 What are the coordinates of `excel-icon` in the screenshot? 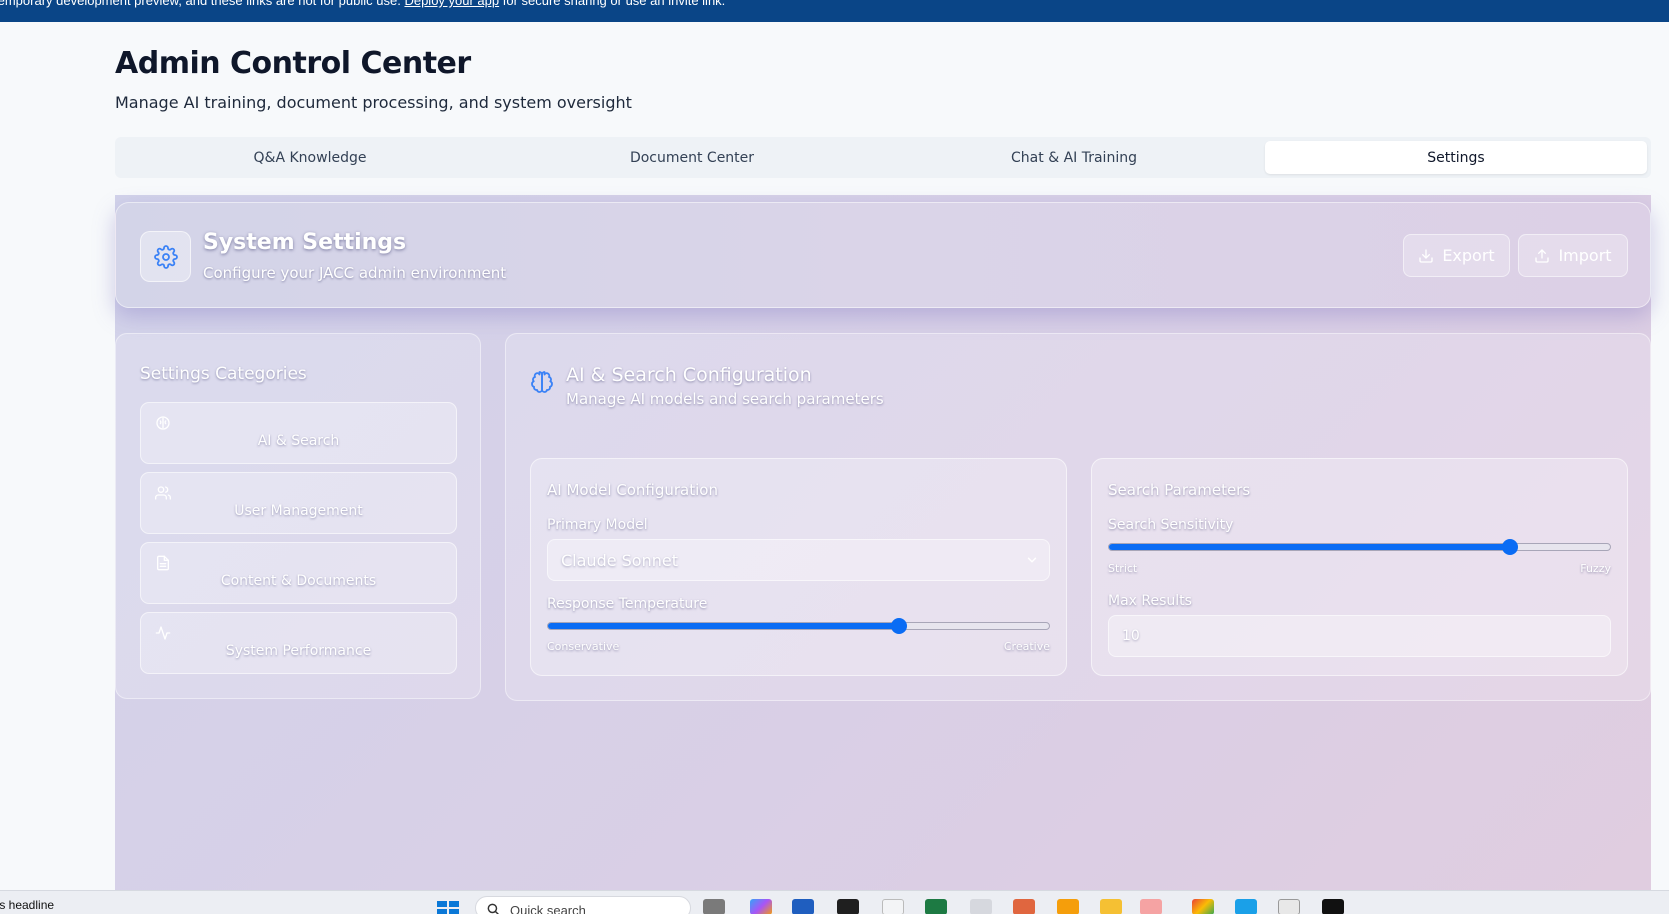 It's located at (936, 906).